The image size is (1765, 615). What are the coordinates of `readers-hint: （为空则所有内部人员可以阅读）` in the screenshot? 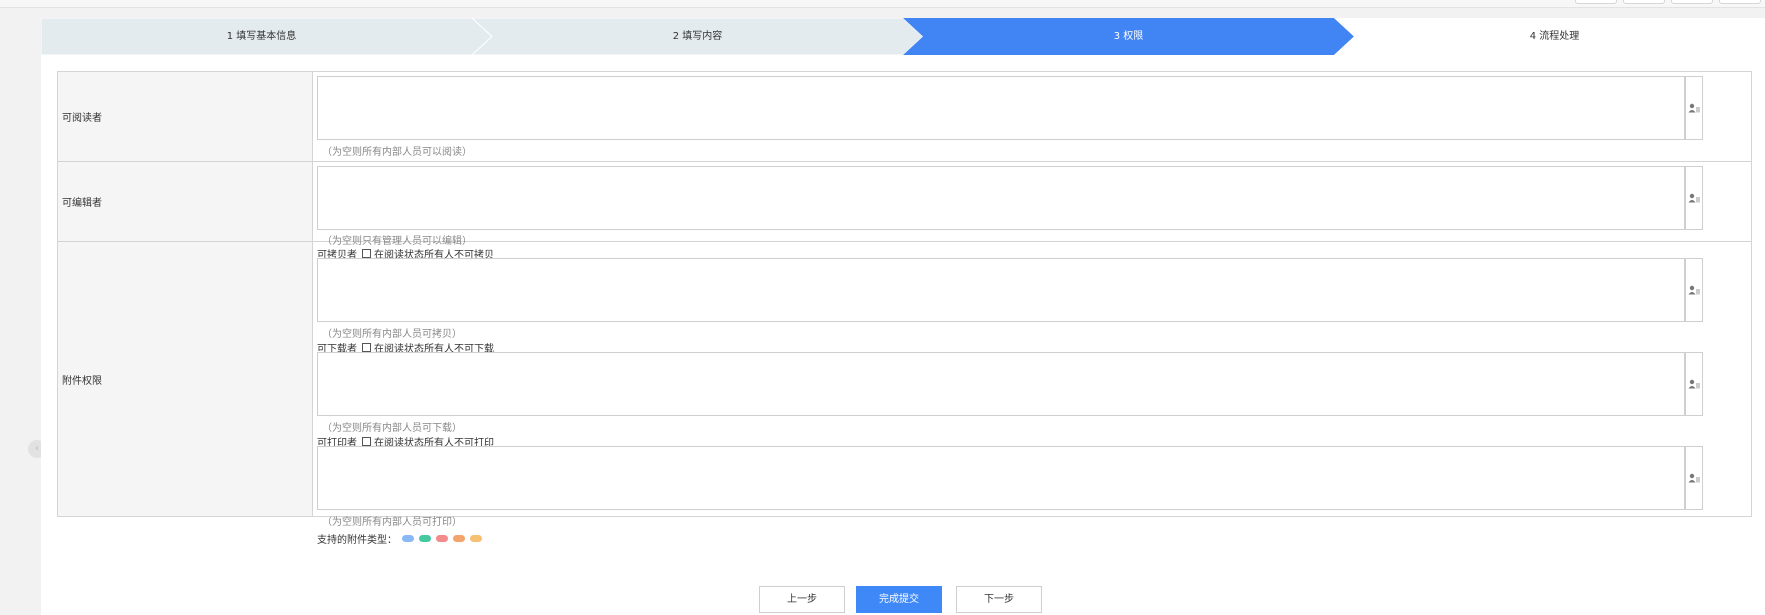 It's located at (397, 152).